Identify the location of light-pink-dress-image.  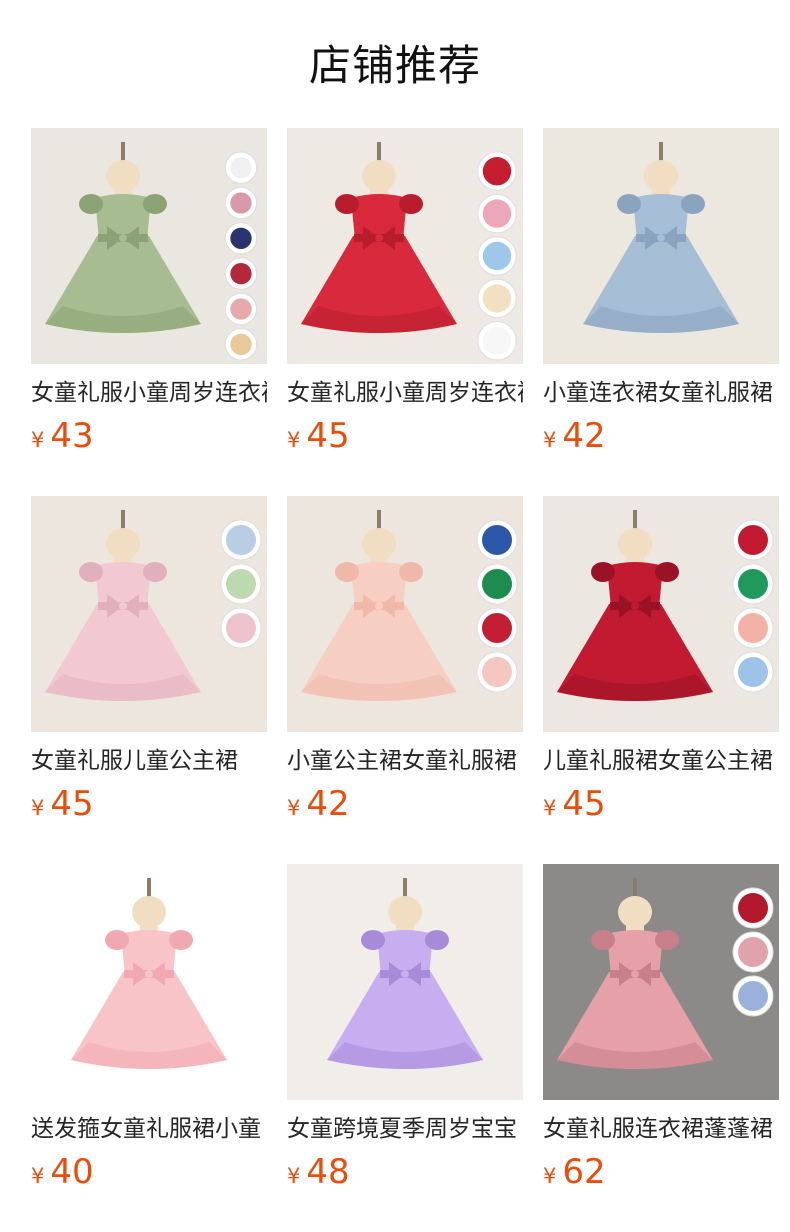
(149, 982).